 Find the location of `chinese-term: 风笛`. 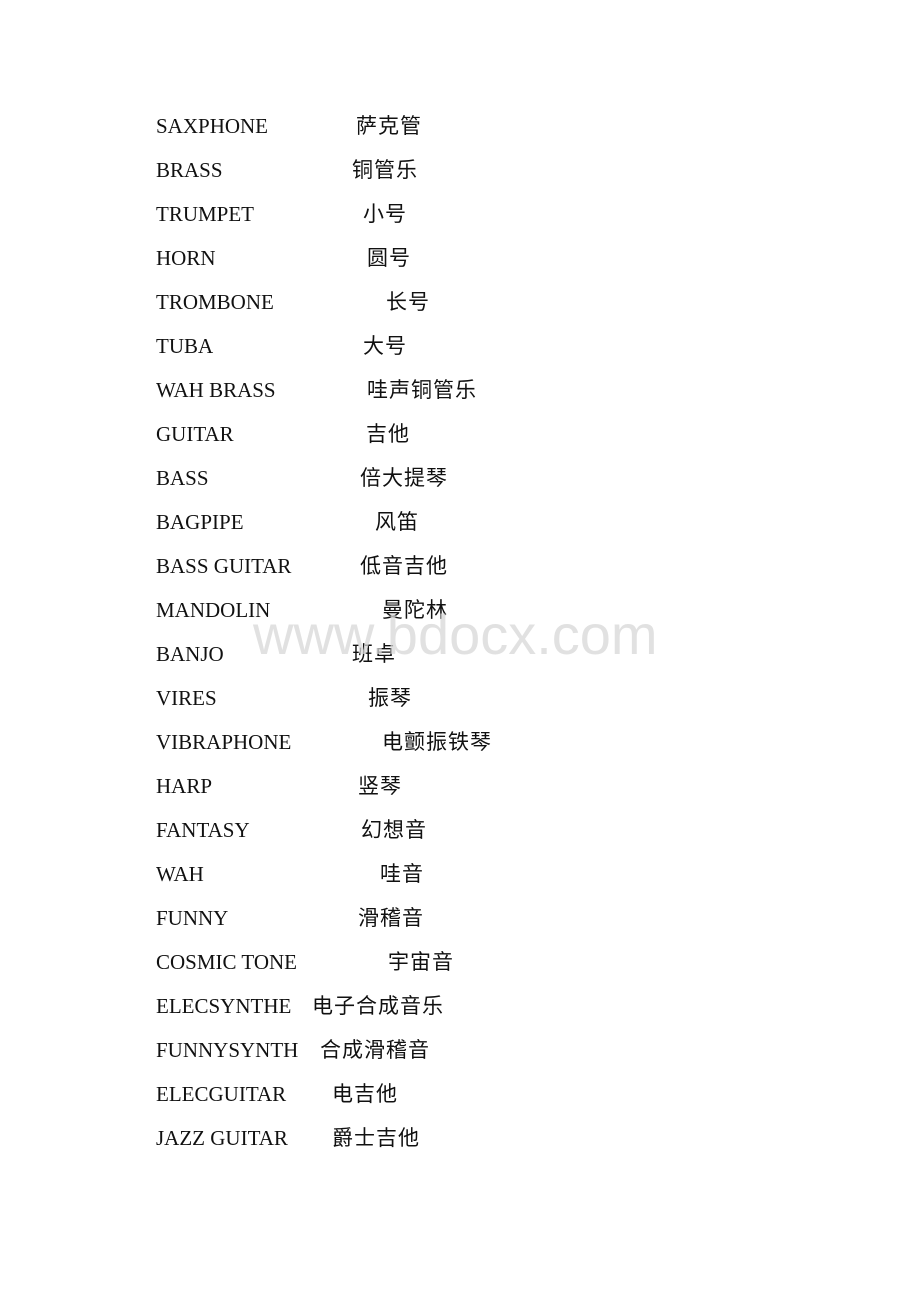

chinese-term: 风笛 is located at coordinates (397, 522).